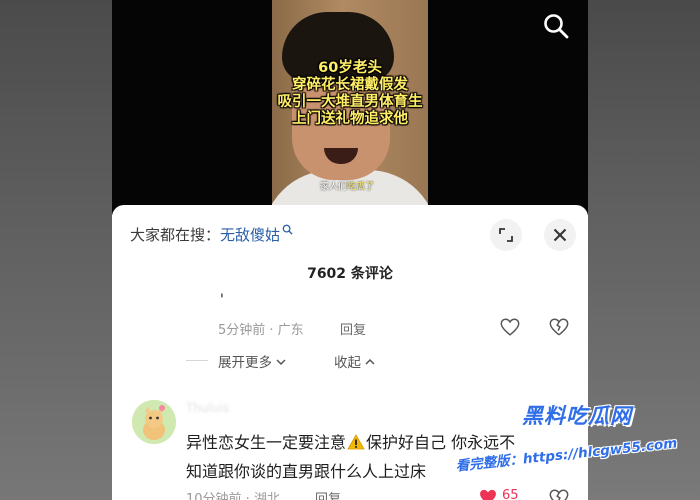  Describe the element at coordinates (510, 327) in the screenshot. I see `heart-icon` at that location.